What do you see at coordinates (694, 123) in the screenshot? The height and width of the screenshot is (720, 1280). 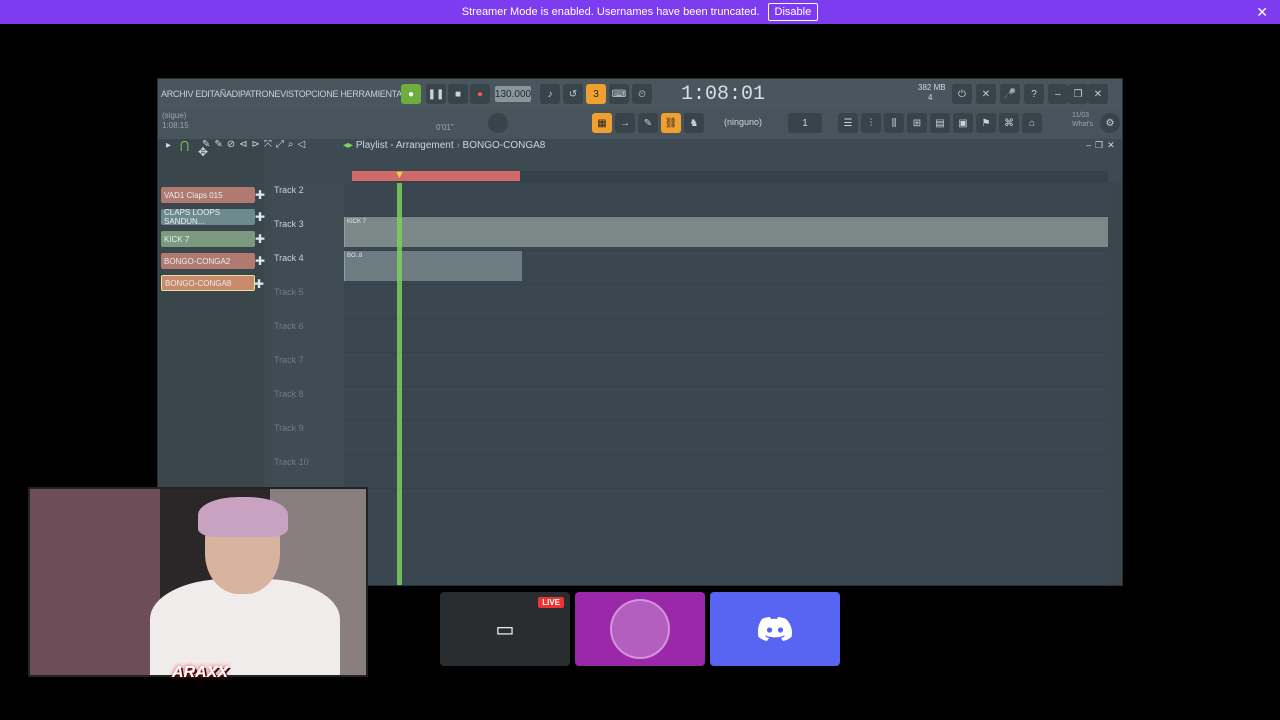 I see `stamp-icon: ♞` at bounding box center [694, 123].